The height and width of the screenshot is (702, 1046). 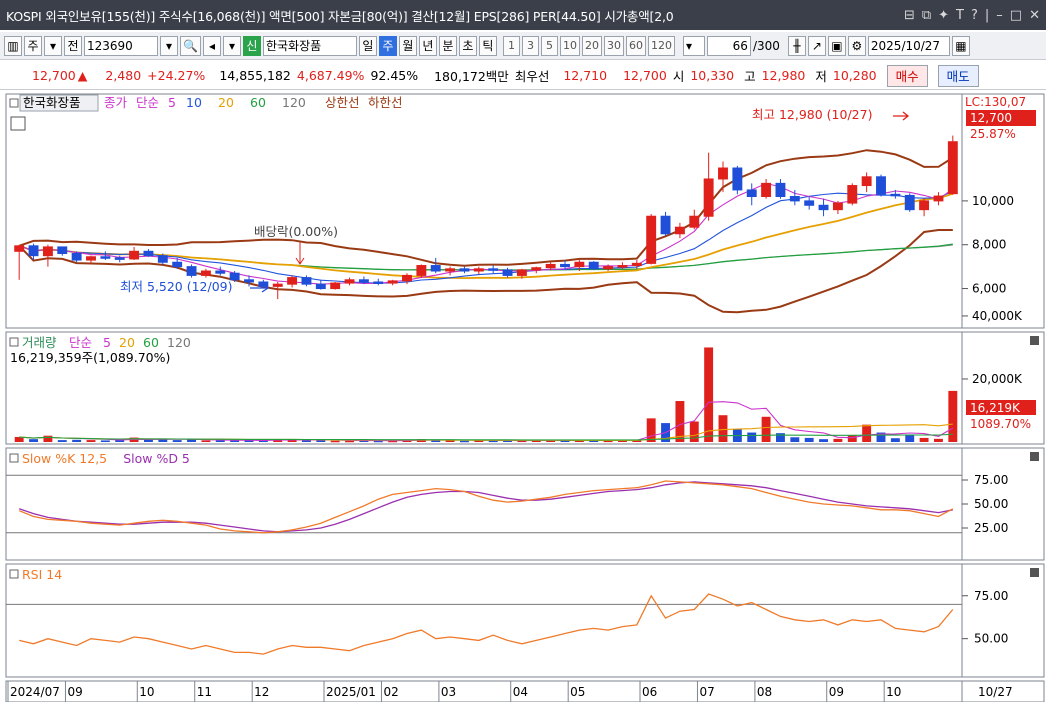 I want to click on candle-style-icon: ╫, so click(x=796, y=45).